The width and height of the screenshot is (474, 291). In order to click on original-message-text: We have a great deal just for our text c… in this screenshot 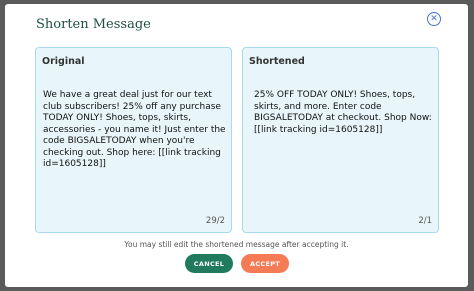, I will do `click(134, 129)`.